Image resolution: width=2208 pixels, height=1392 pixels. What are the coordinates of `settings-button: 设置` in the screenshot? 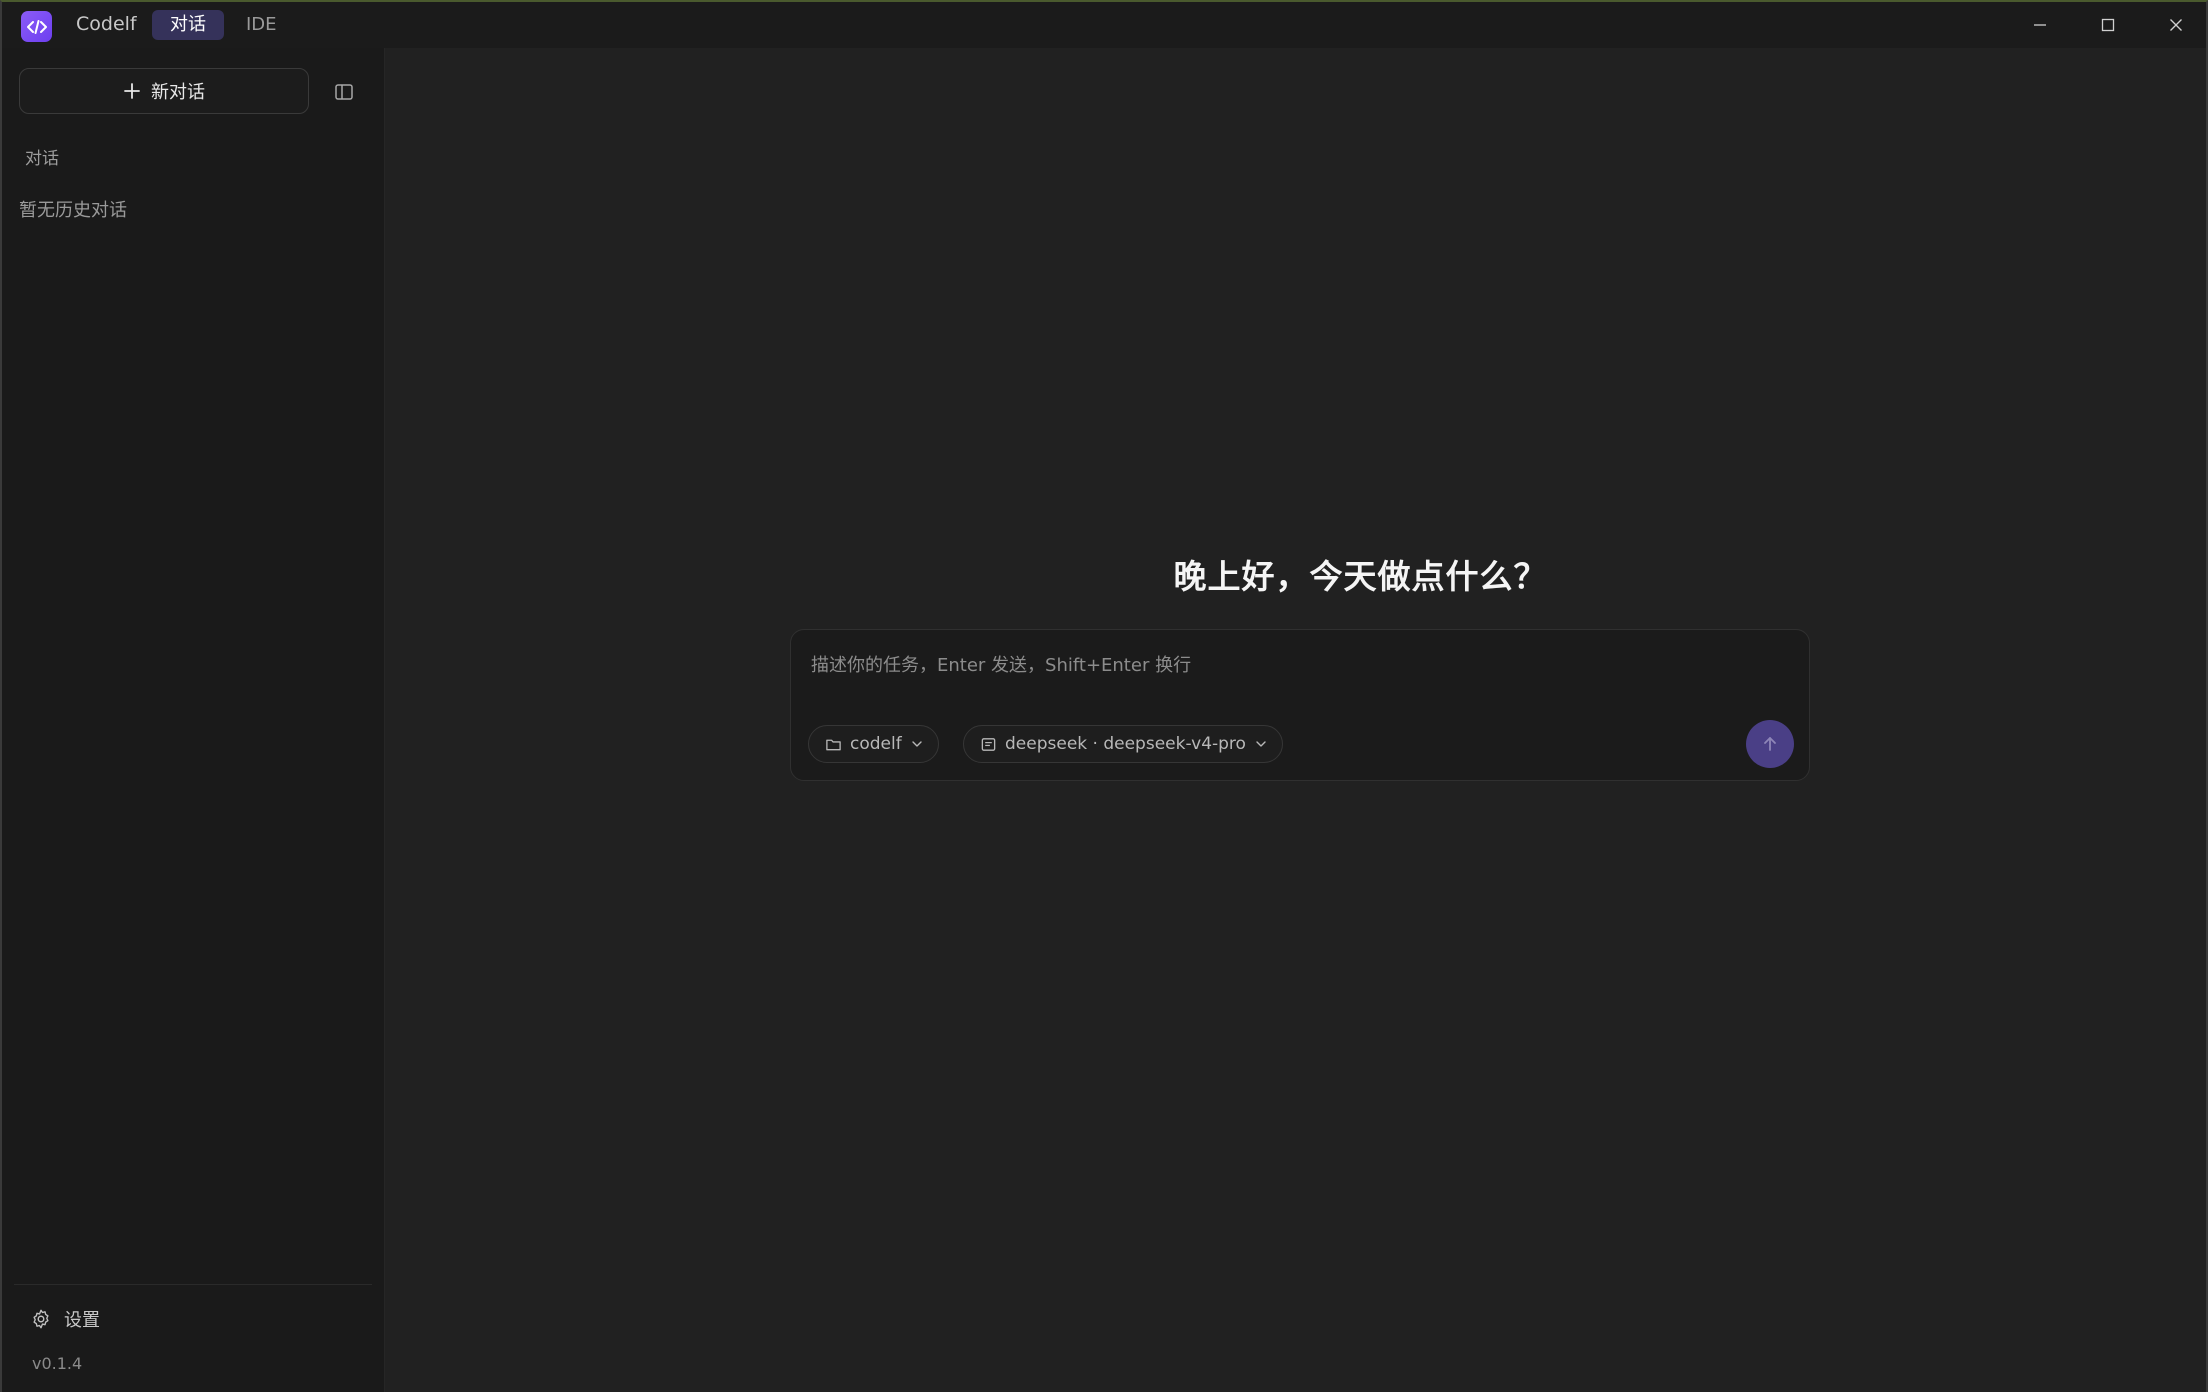 It's located at (65, 1319).